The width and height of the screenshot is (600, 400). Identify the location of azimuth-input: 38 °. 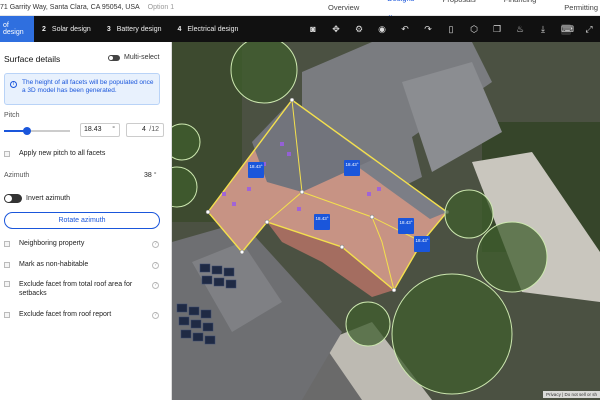
(150, 175).